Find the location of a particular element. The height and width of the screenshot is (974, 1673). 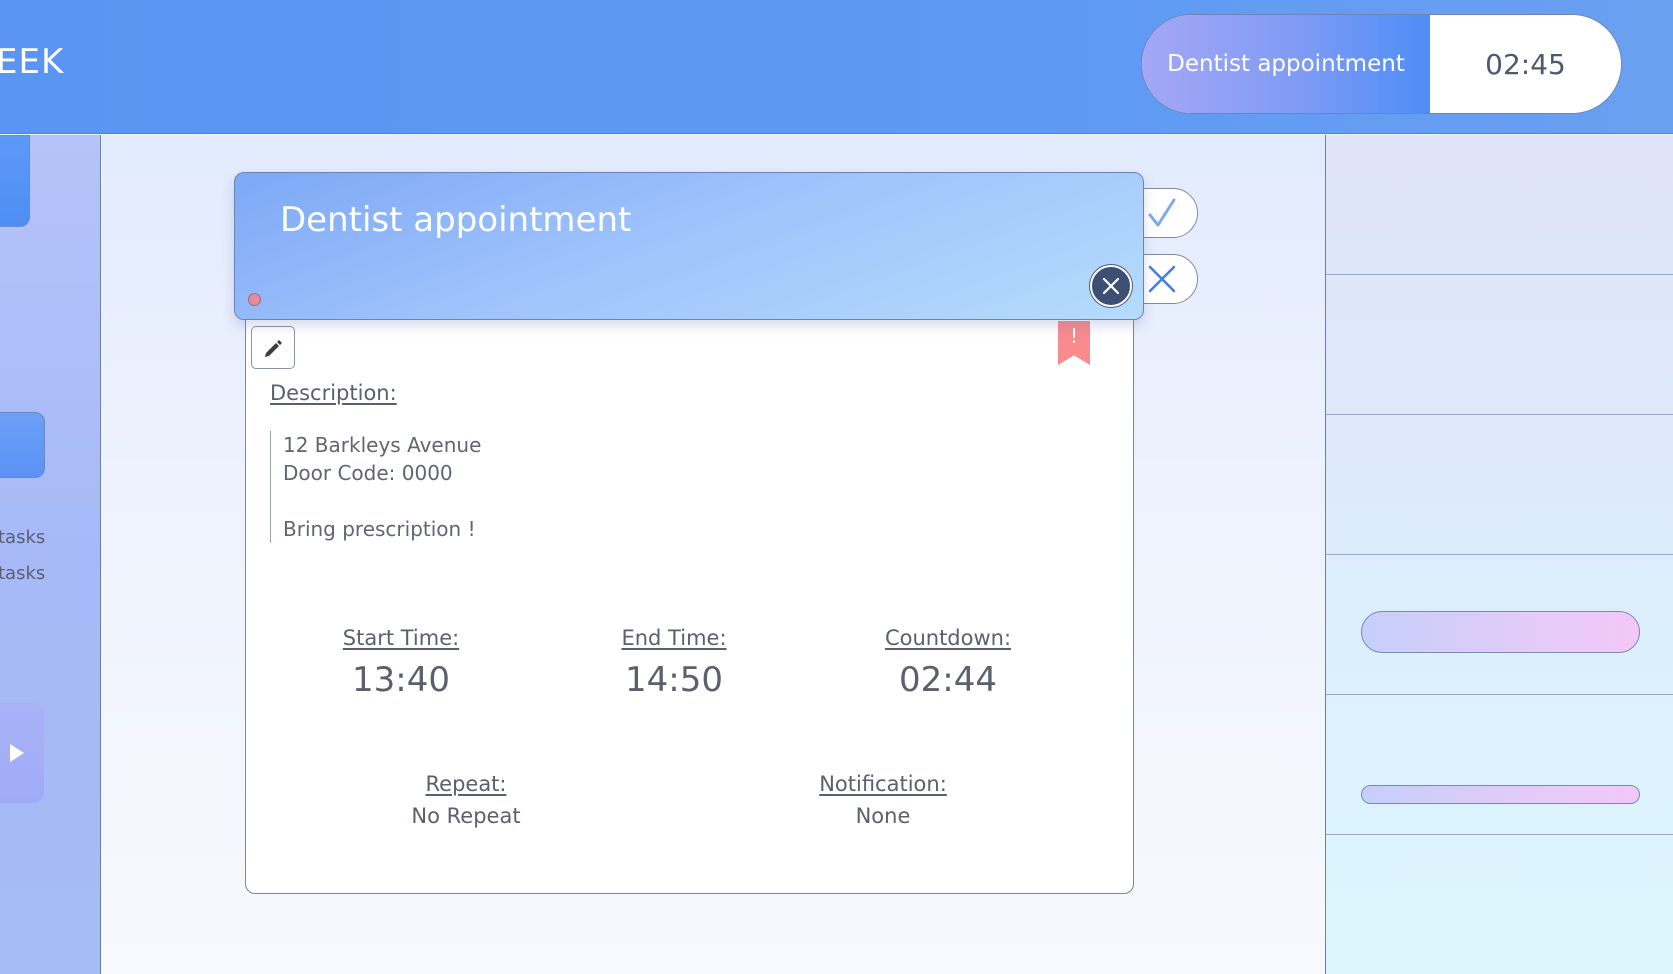

description-line: Door Code: 0000 is located at coordinates (368, 473).